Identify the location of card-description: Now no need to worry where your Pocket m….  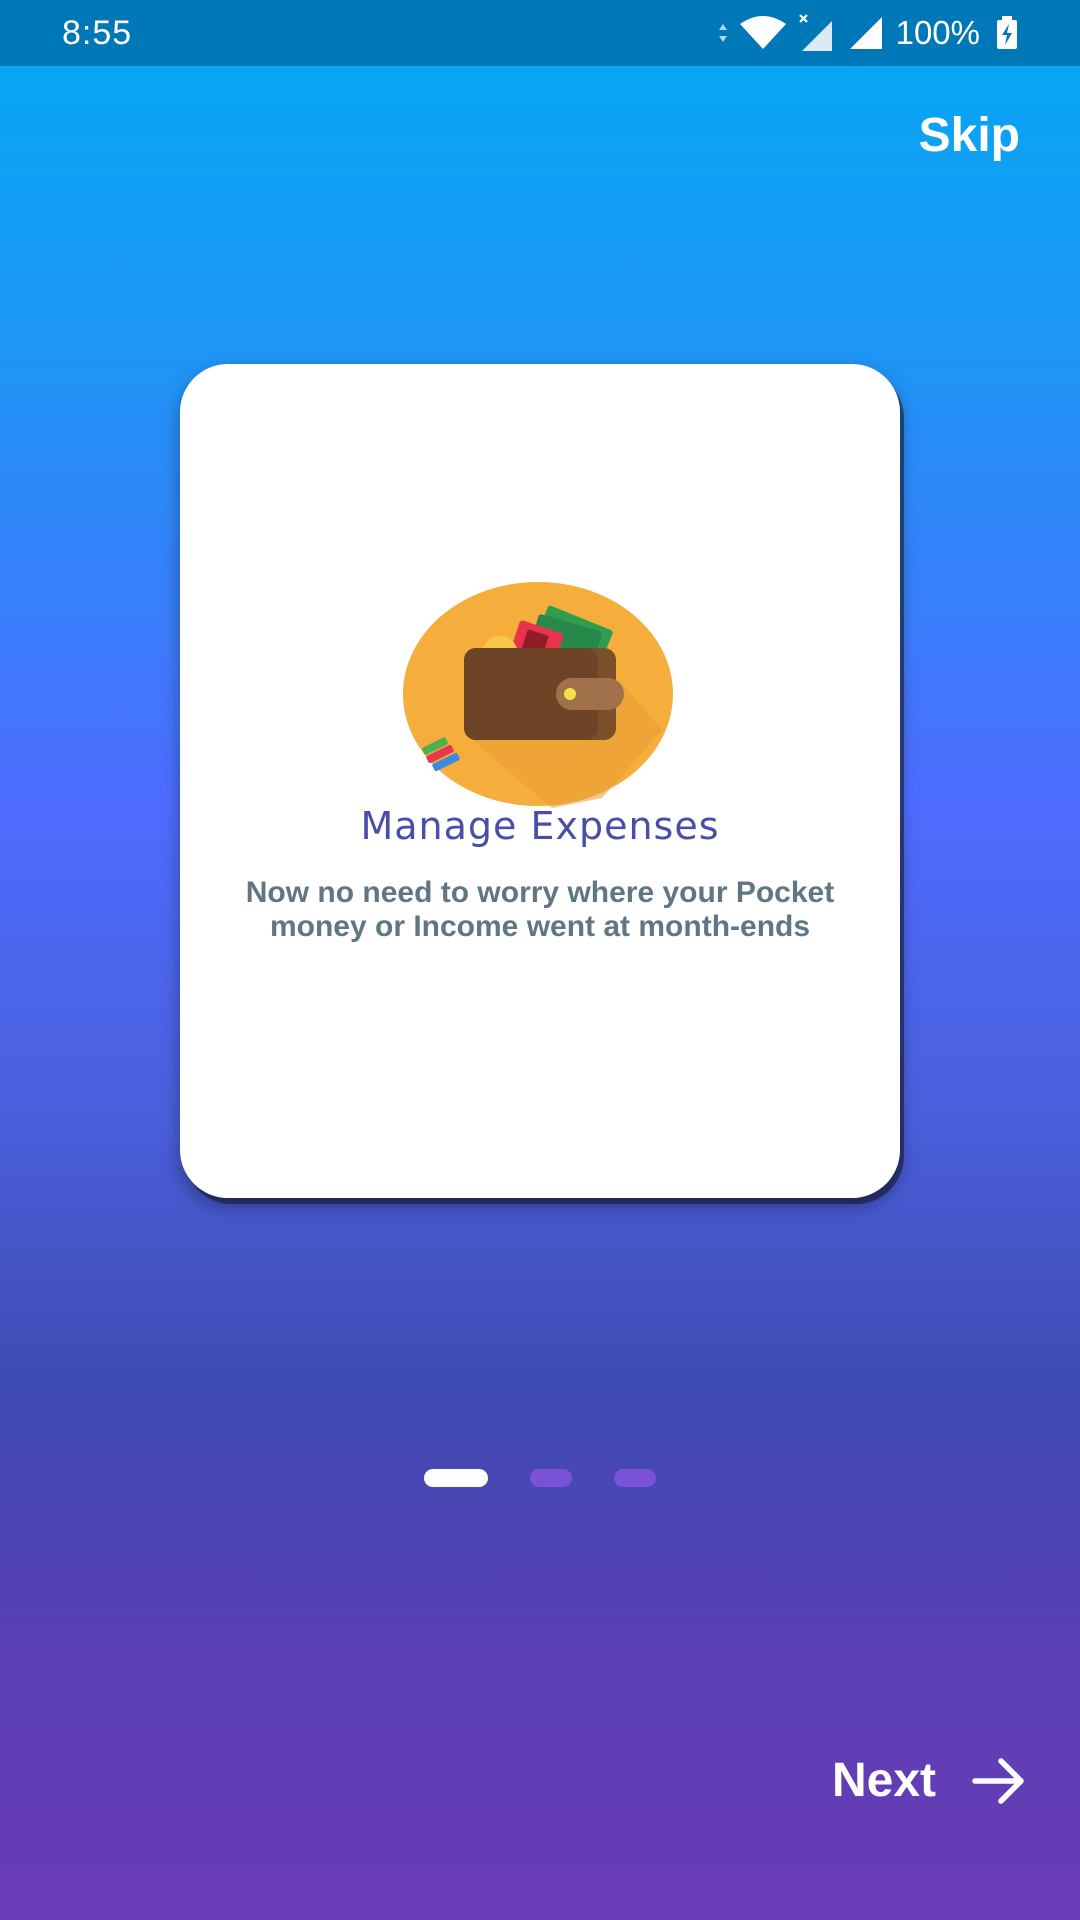
(540, 909).